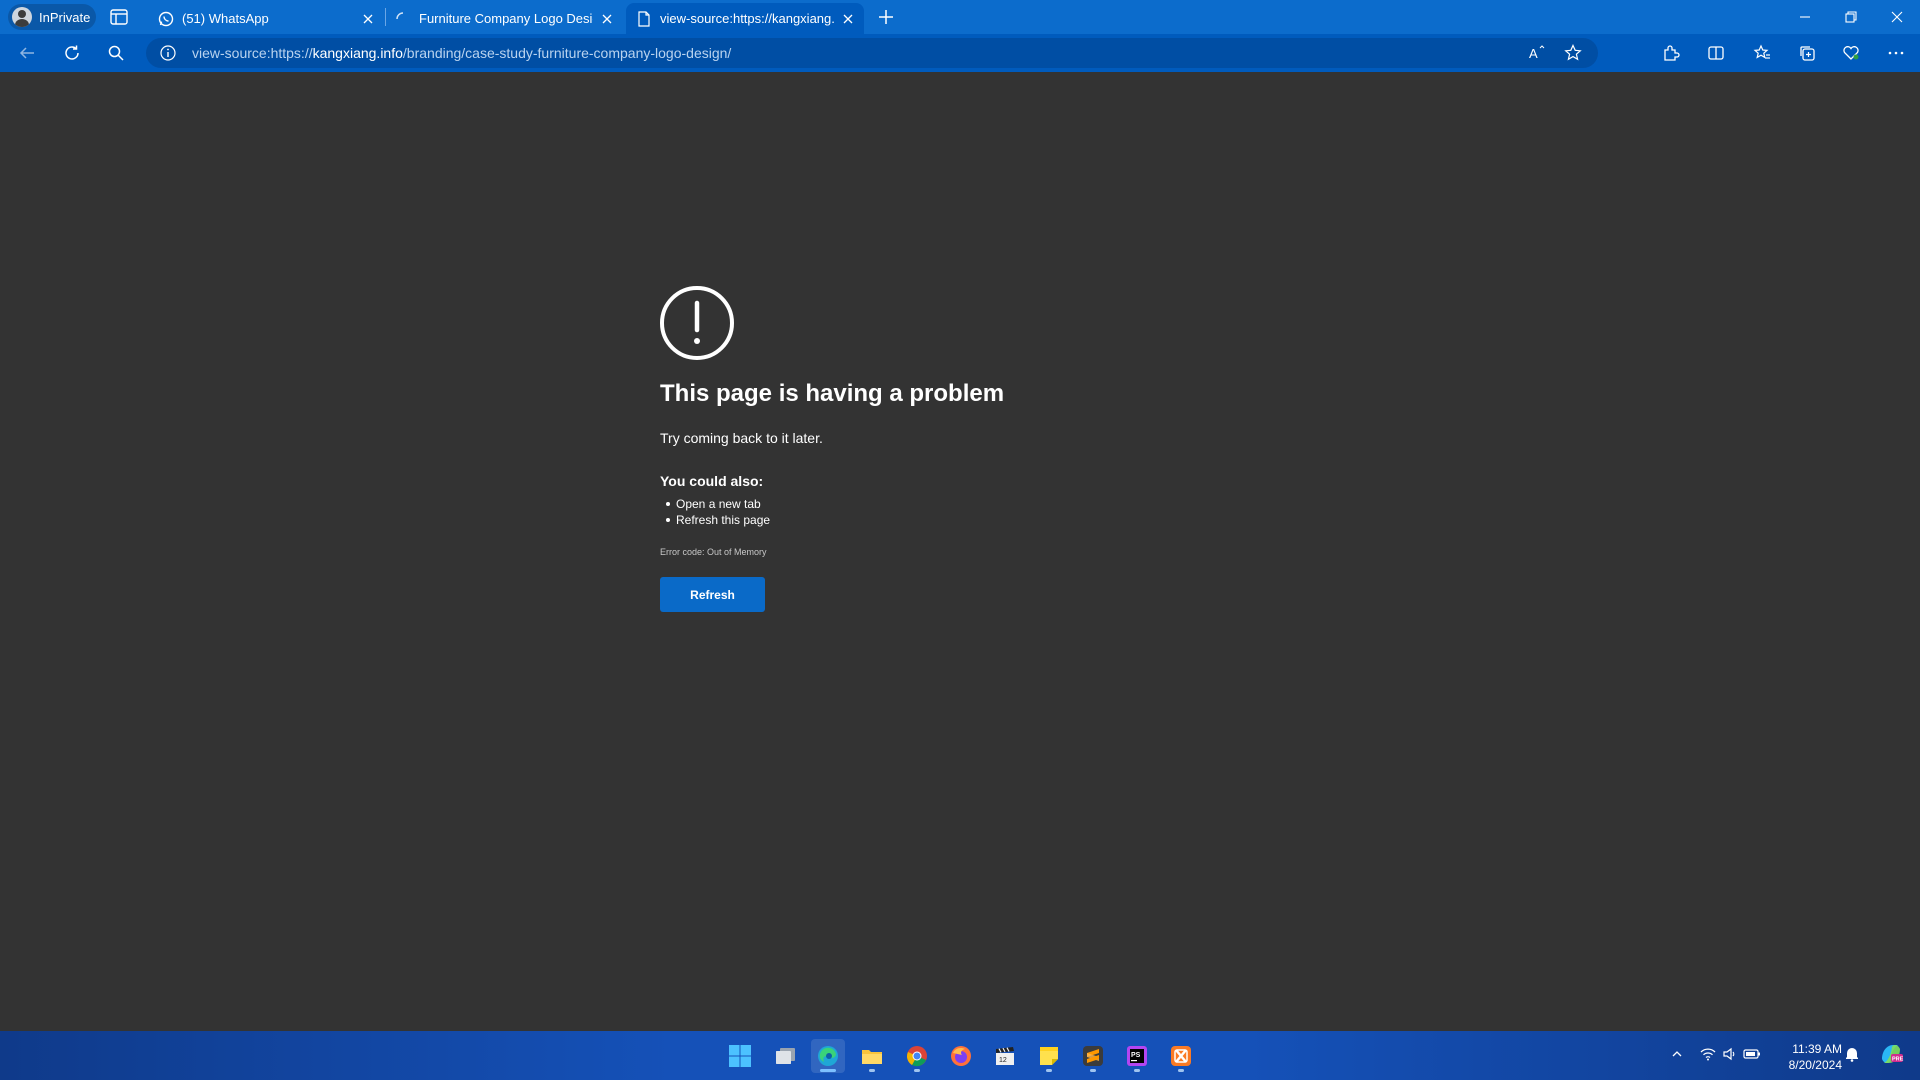  Describe the element at coordinates (872, 1056) in the screenshot. I see `file-explorer-icon` at that location.